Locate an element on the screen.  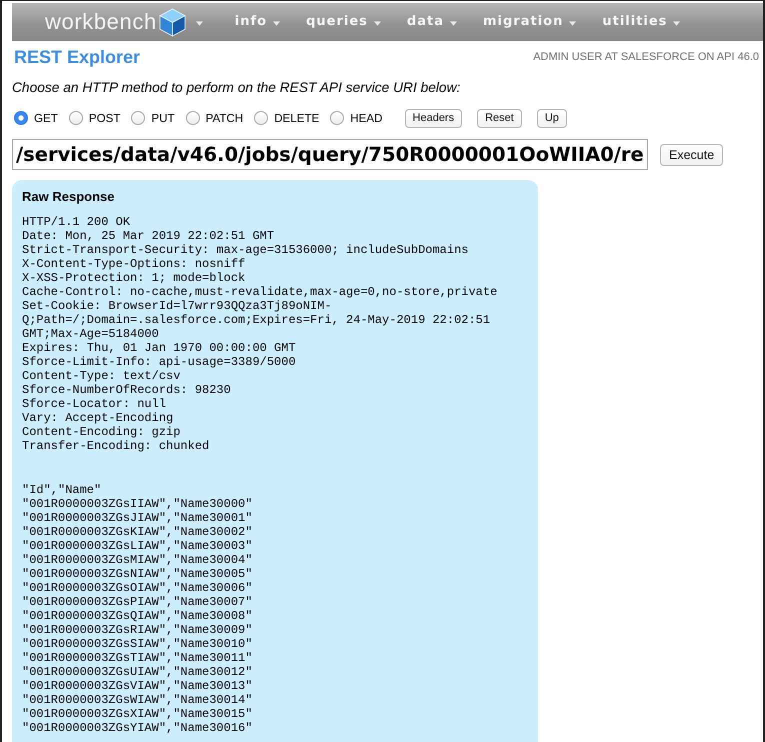
response-header-line: Cache-Control: no-cache,must-revalidate,max-age=0,no-store,private is located at coordinates (260, 292).